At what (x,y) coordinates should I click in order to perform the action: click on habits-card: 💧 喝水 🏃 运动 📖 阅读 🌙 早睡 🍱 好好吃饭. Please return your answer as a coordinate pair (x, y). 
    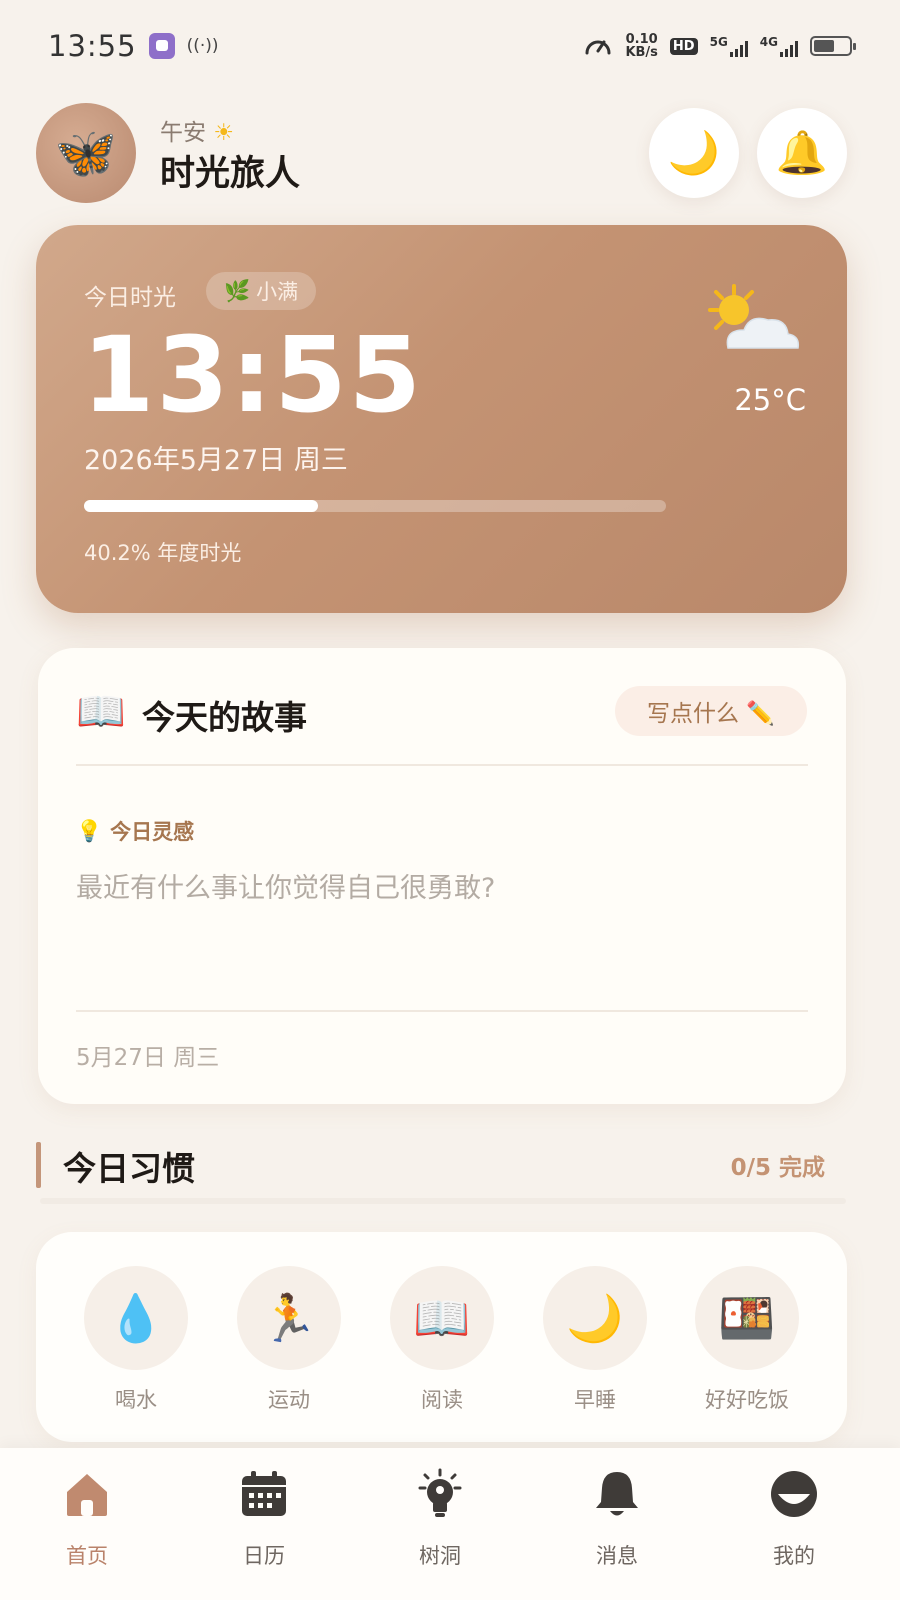
    Looking at the image, I should click on (441, 1337).